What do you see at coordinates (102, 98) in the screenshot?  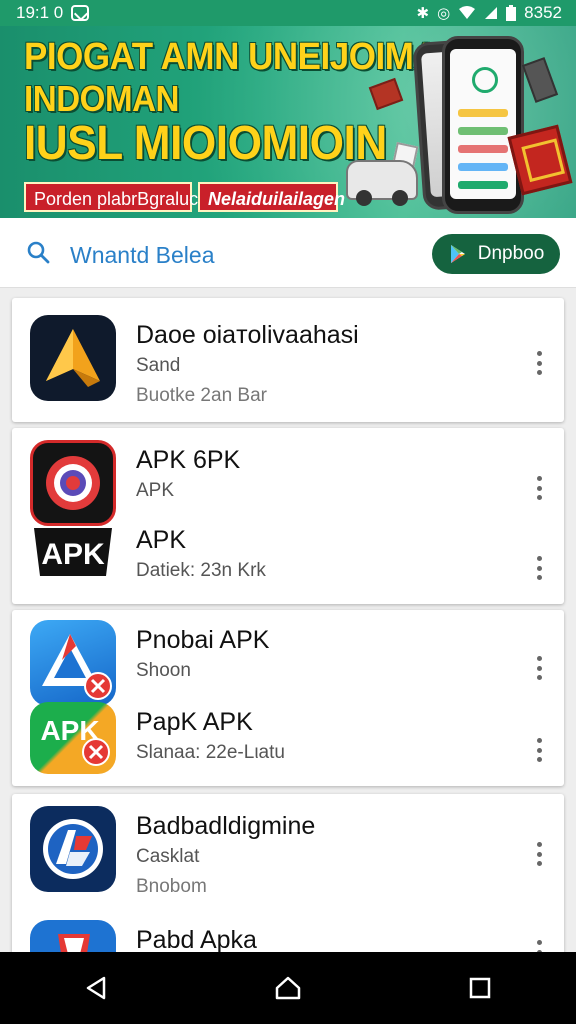 I see `banner-headline-2: INDOMAN` at bounding box center [102, 98].